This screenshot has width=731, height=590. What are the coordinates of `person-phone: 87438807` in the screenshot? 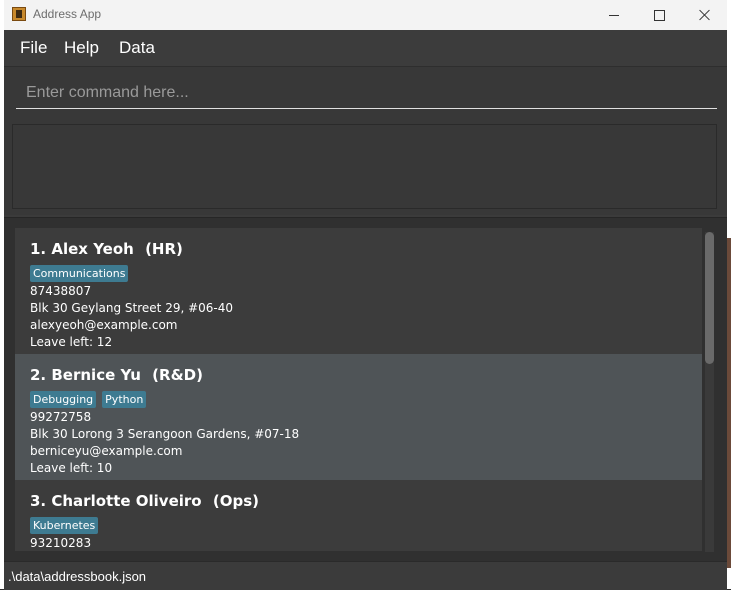 It's located at (61, 291).